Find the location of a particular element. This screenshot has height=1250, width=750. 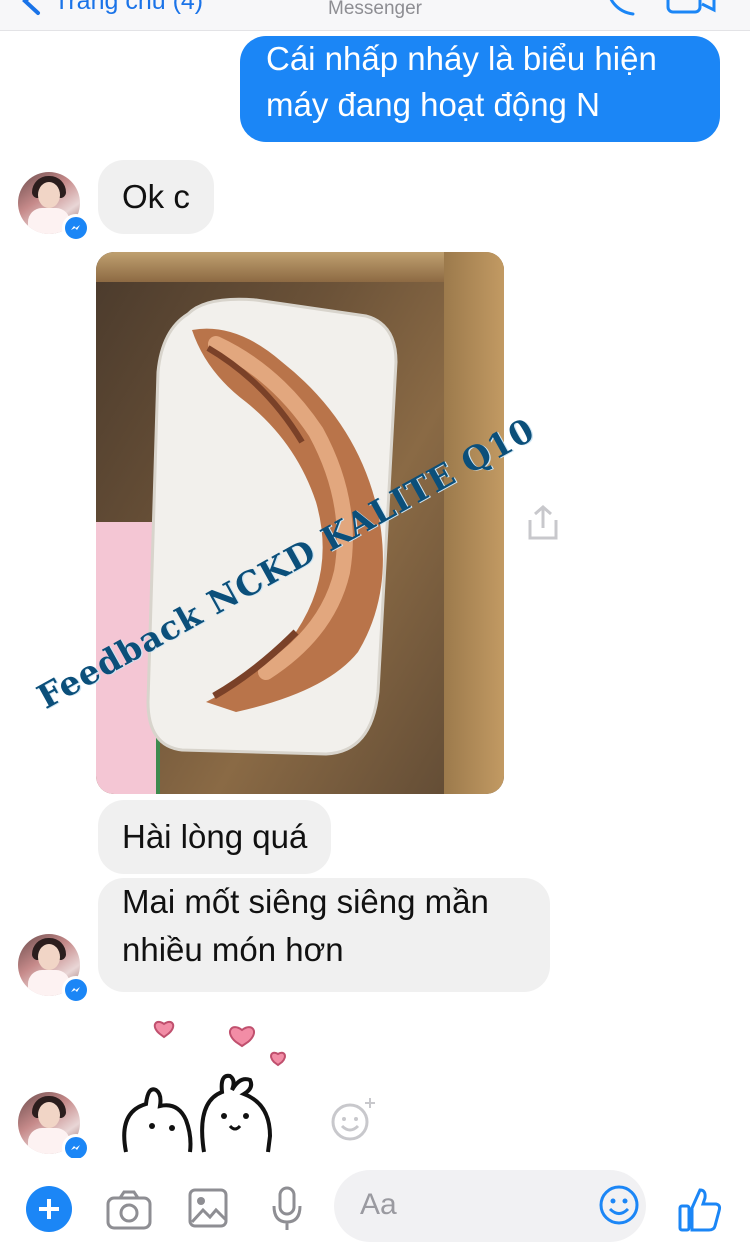

plate-with-pork-illustration is located at coordinates (272, 526).